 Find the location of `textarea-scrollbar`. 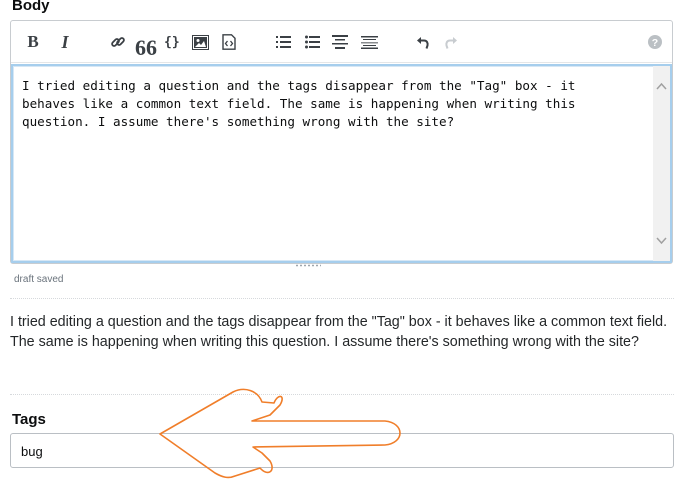

textarea-scrollbar is located at coordinates (661, 163).